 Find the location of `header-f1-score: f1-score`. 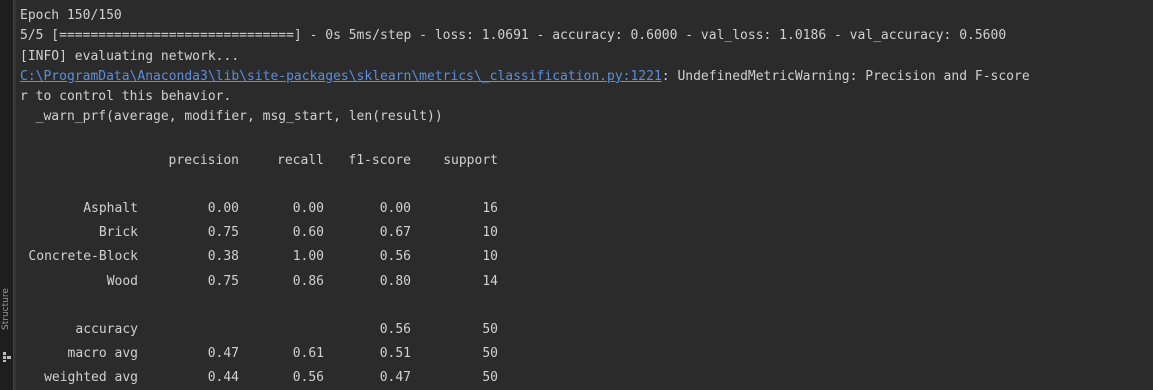

header-f1-score: f1-score is located at coordinates (379, 160).